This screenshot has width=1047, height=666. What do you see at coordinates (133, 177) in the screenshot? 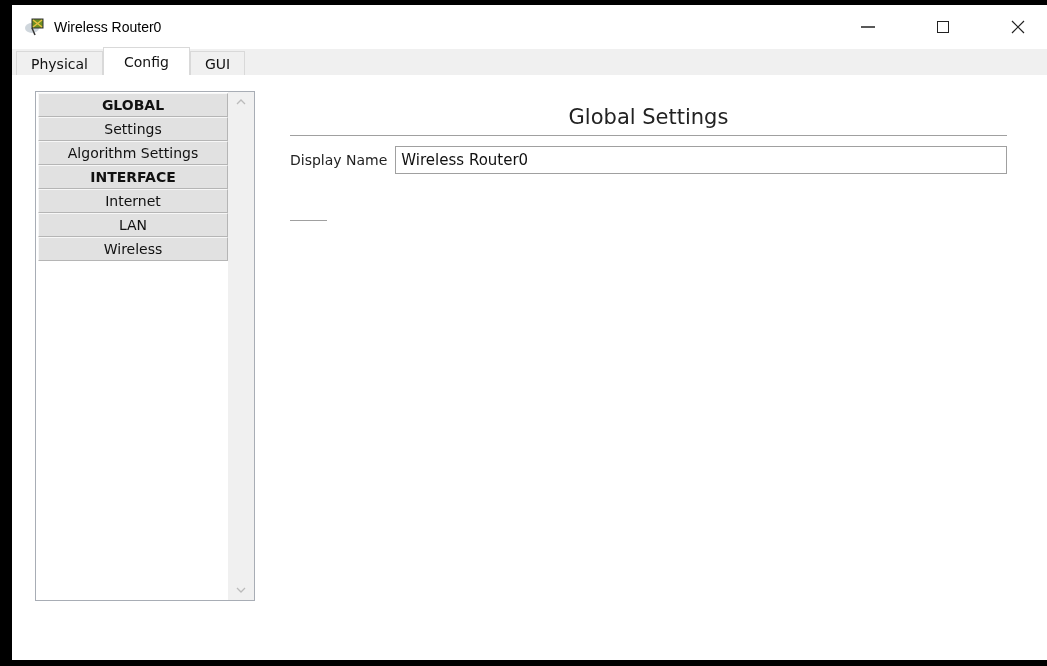
I see `section-header: INTERFACE` at bounding box center [133, 177].